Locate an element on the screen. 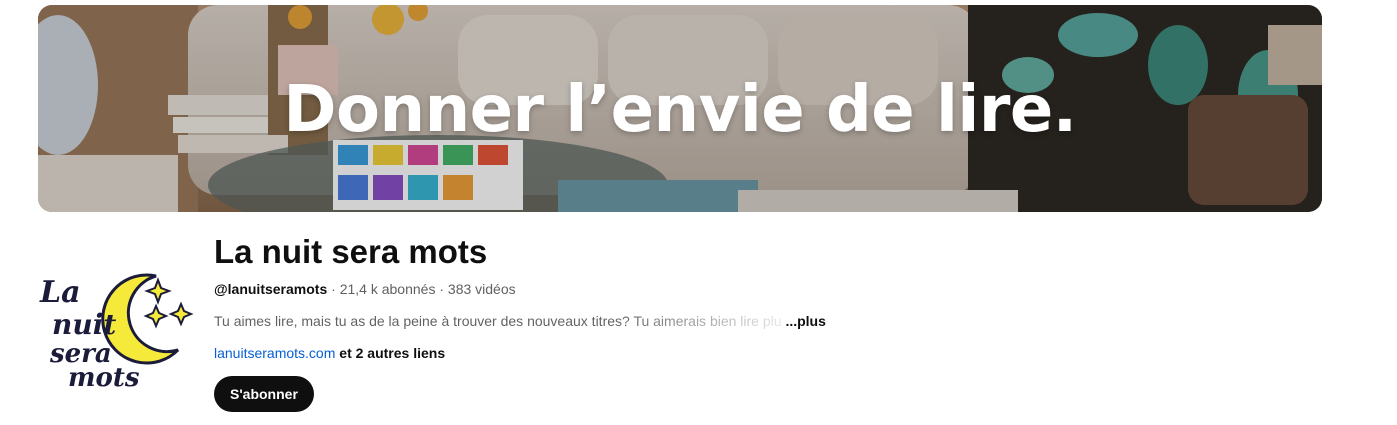 Image resolution: width=1397 pixels, height=425 pixels. other-links-button: et 2 autres liens is located at coordinates (390, 353).